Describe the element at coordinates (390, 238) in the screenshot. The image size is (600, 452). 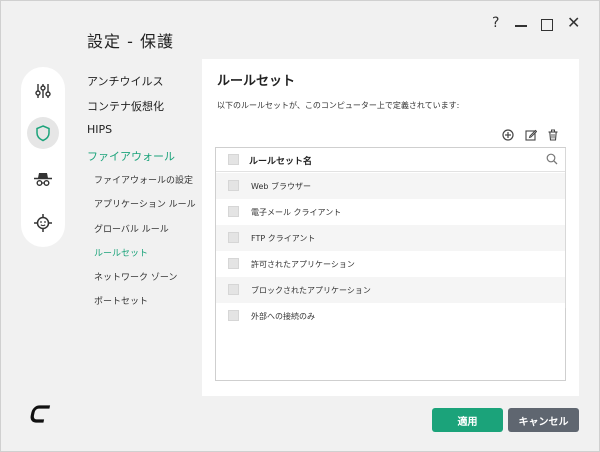
I see `table-row: FTP クライアント` at that location.